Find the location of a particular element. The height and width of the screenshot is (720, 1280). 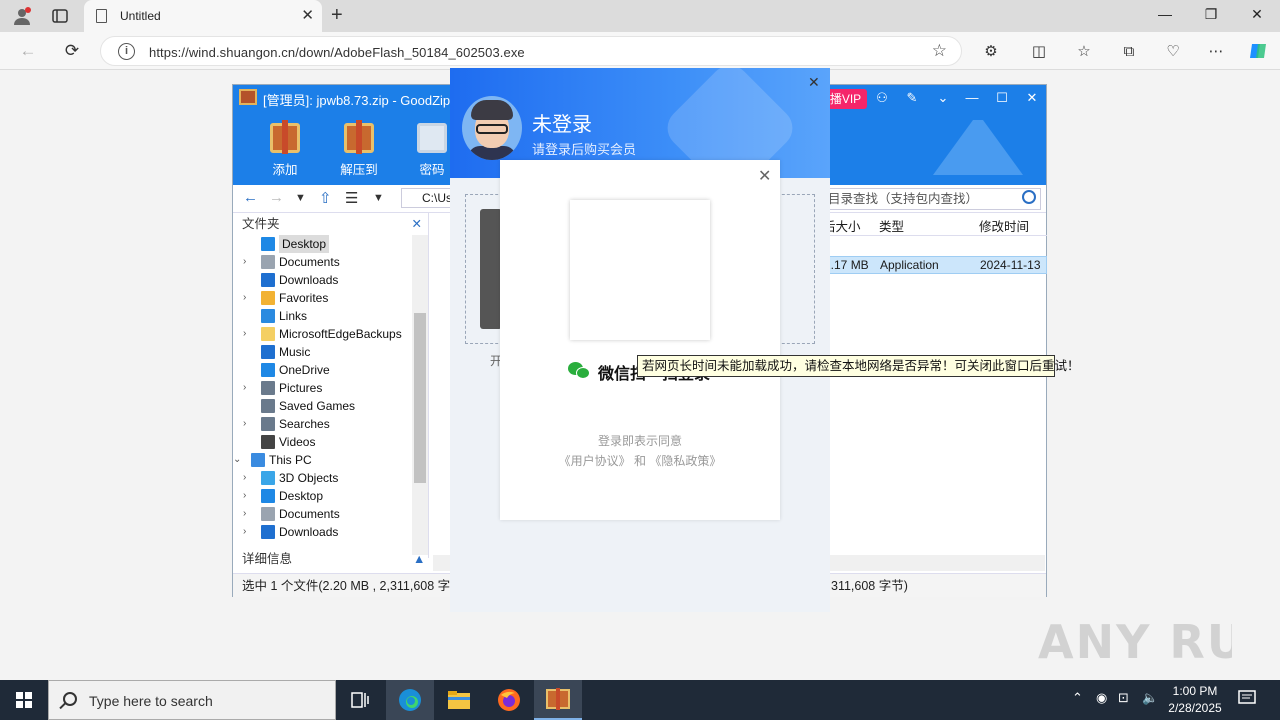

tab-actions-icon is located at coordinates (60, 16).